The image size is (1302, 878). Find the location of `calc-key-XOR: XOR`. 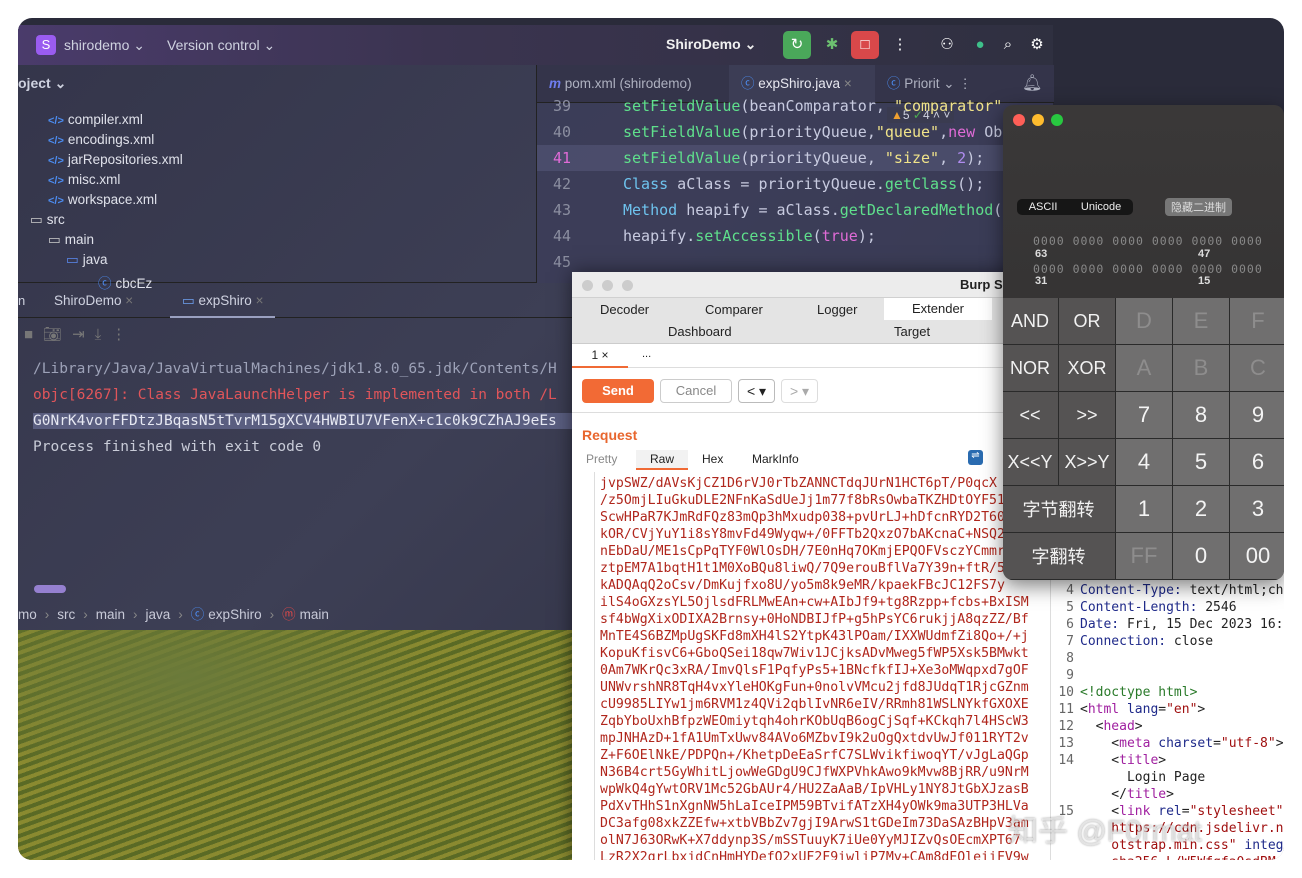

calc-key-XOR: XOR is located at coordinates (1087, 368).